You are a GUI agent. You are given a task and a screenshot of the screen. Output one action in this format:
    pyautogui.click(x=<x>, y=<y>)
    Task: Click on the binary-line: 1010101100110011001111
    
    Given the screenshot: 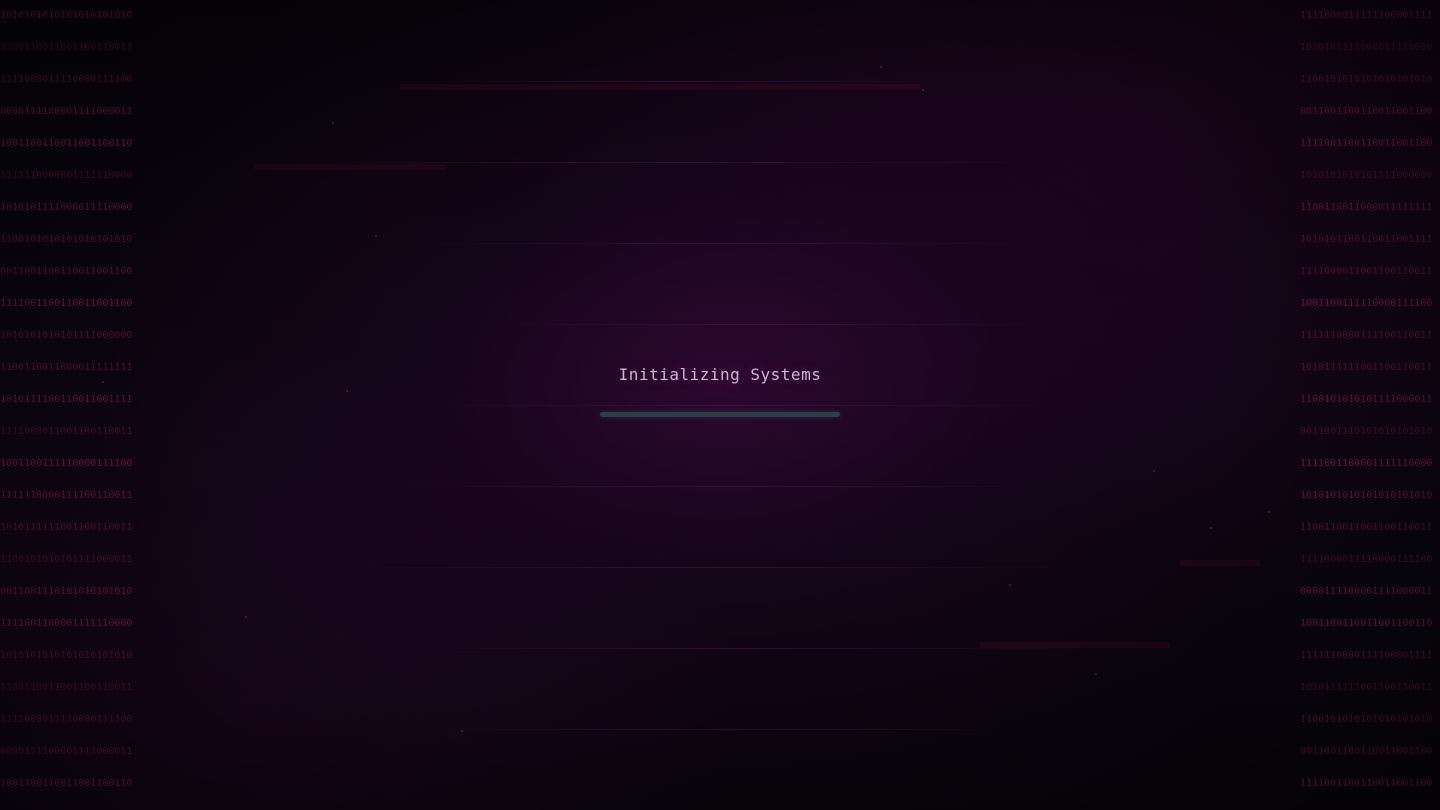 What is the action you would take?
    pyautogui.click(x=1366, y=239)
    